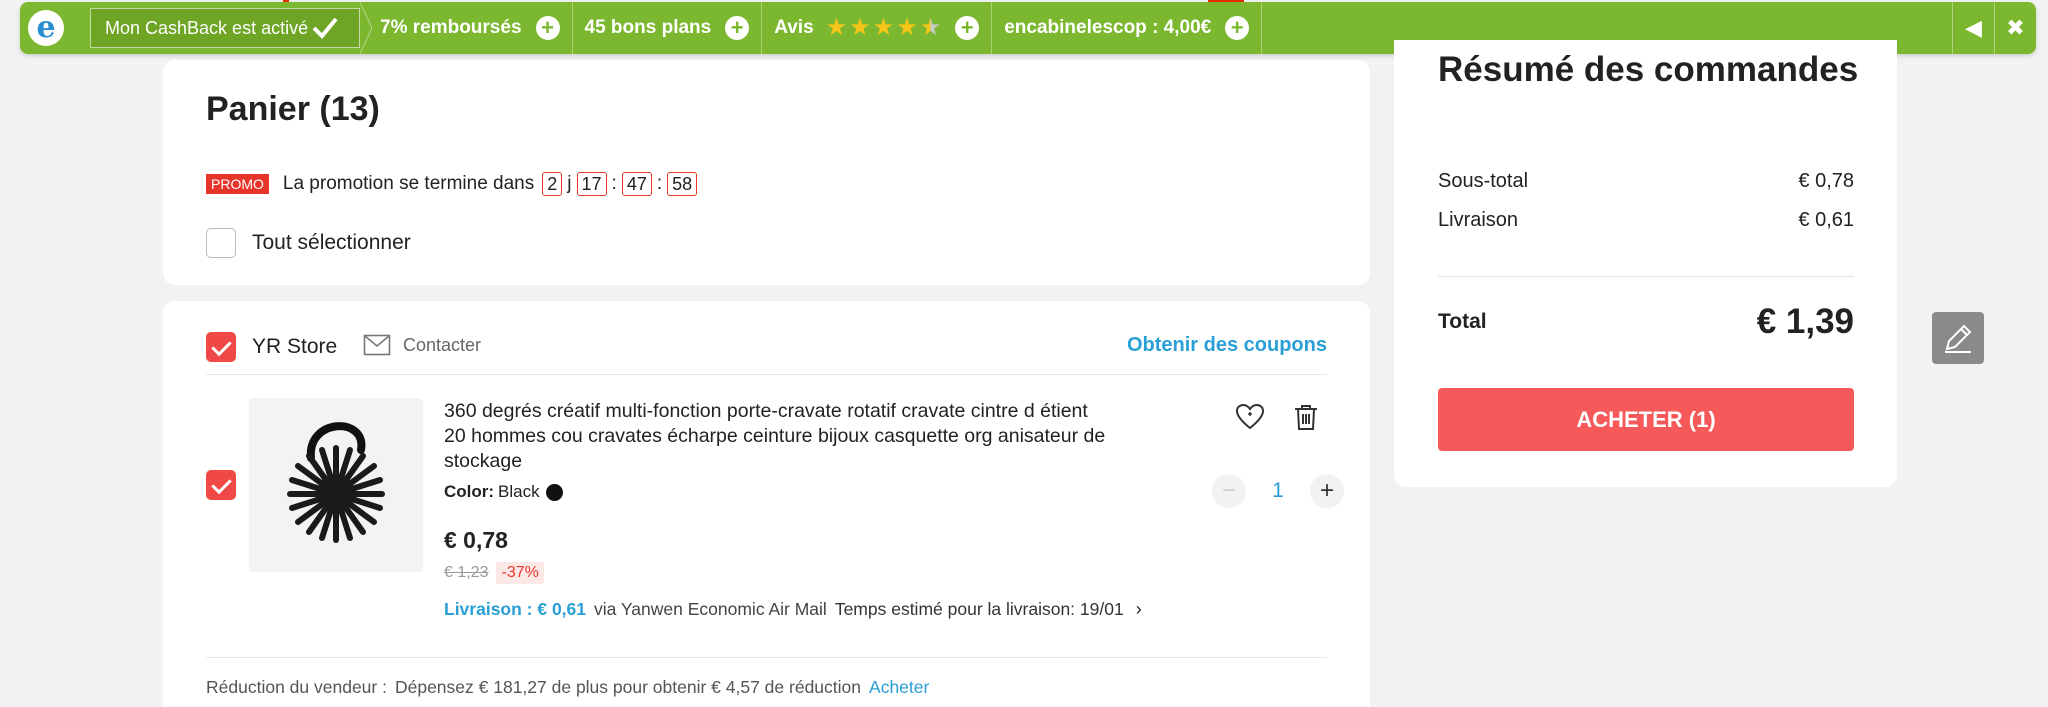 This screenshot has width=2048, height=707. I want to click on checkout-button: ACHETER (1), so click(1646, 419).